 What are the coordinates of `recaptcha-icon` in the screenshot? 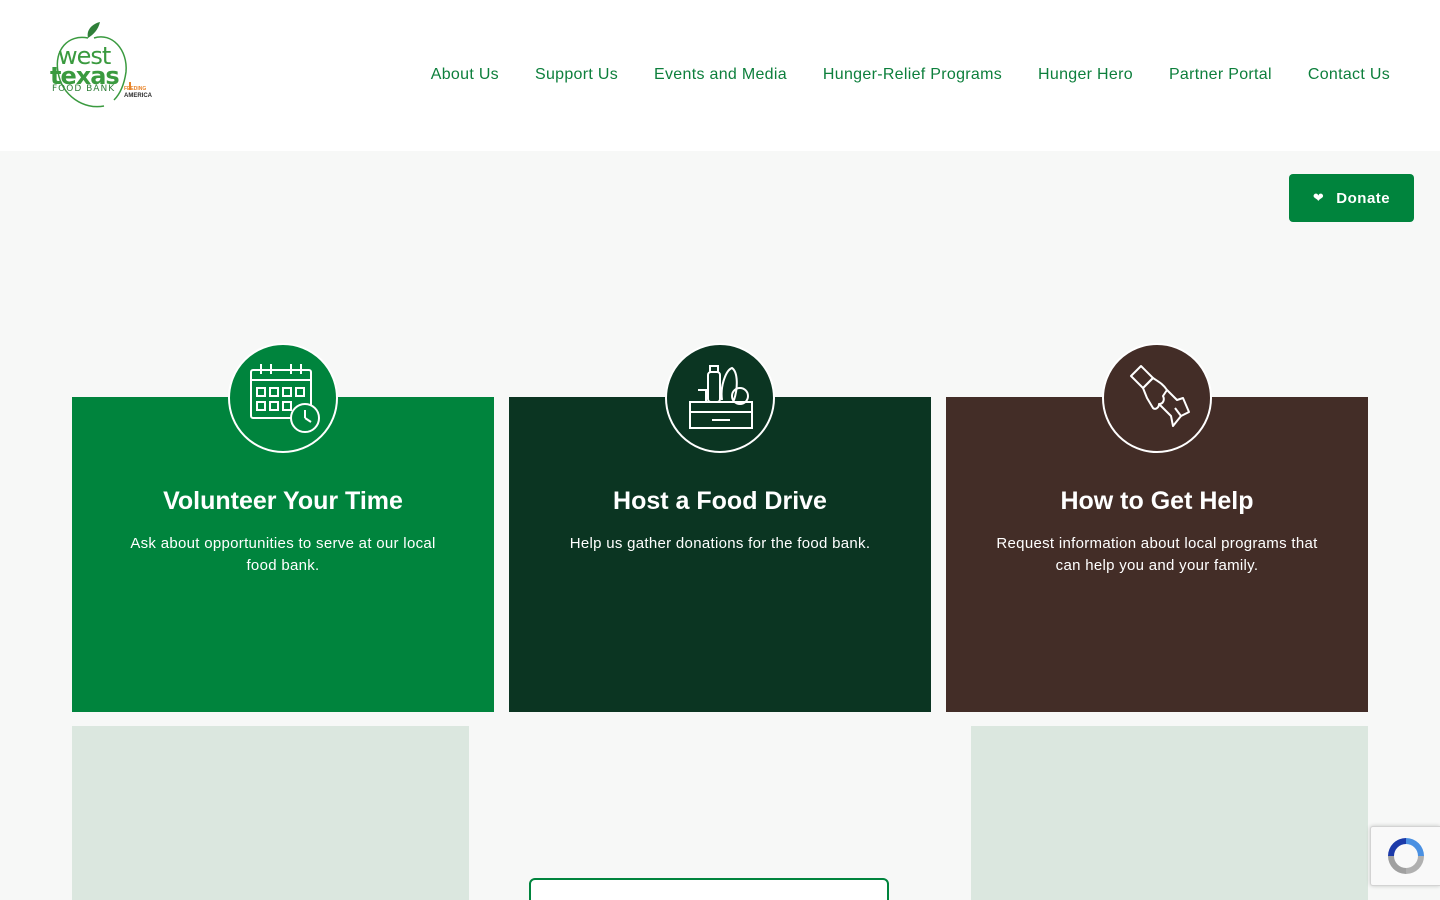 It's located at (1405, 856).